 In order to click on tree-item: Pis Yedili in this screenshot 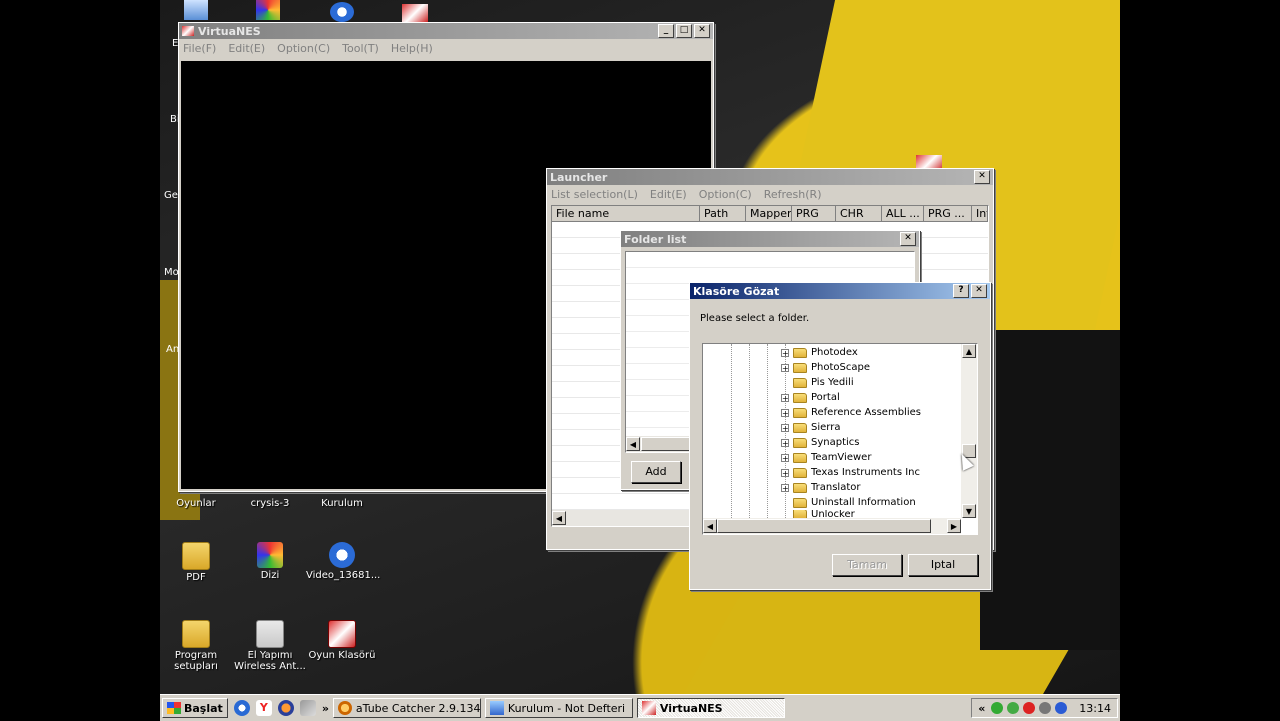, I will do `click(817, 382)`.